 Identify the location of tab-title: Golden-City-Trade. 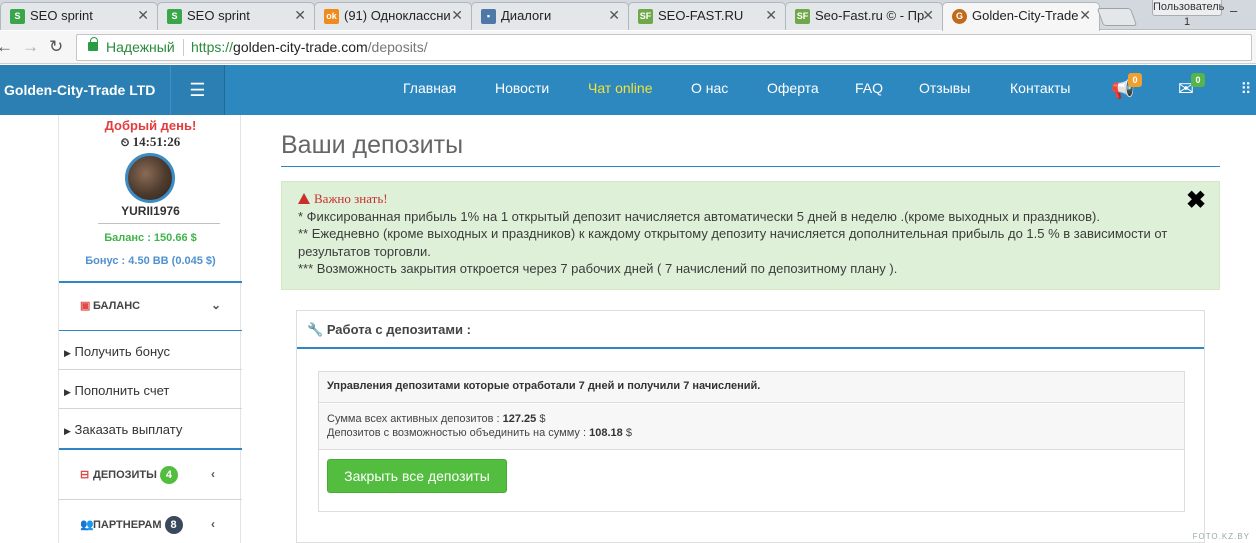
(1025, 15).